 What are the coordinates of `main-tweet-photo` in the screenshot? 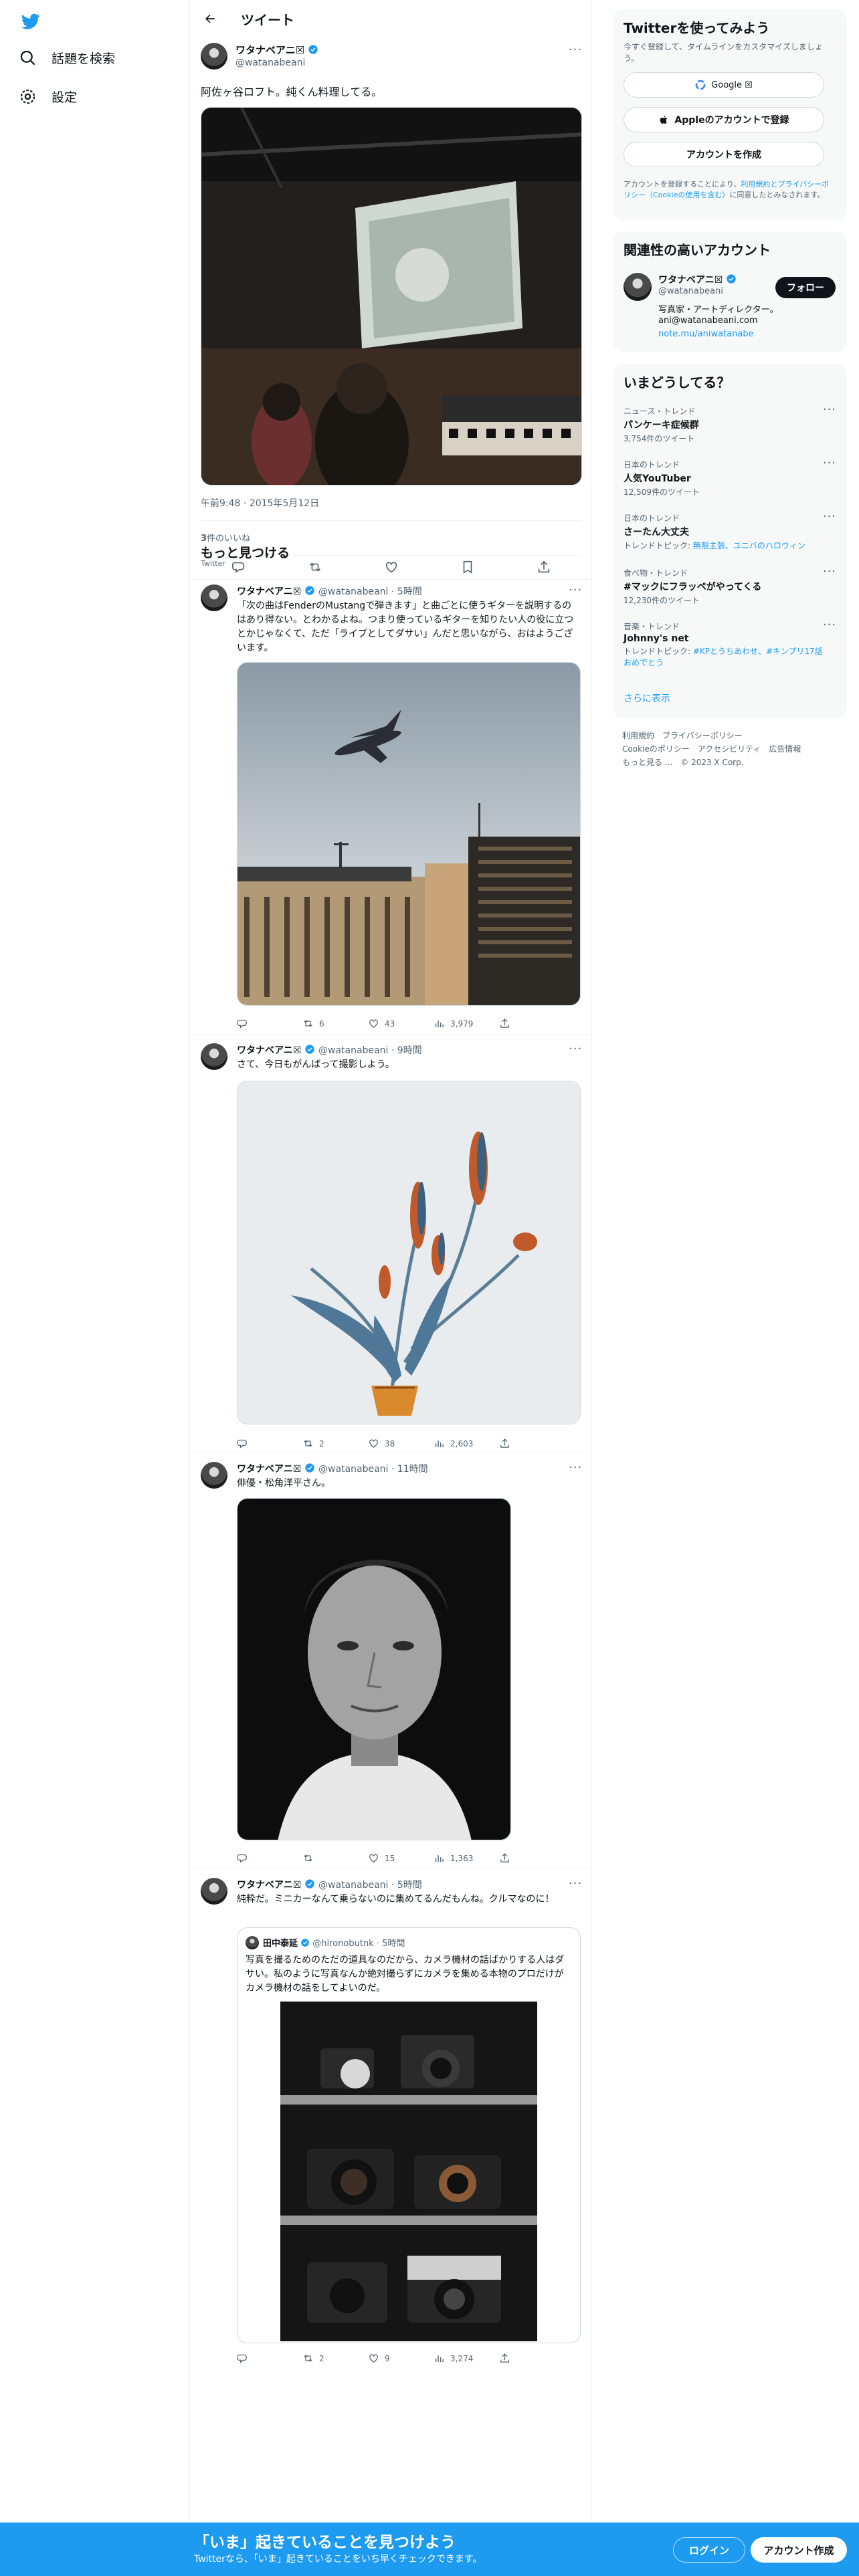 It's located at (391, 296).